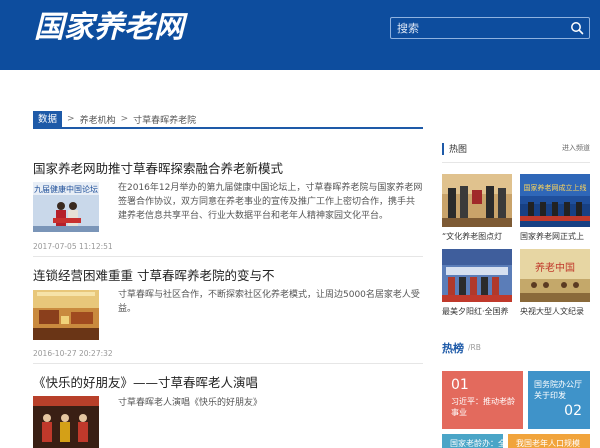 Image resolution: width=600 pixels, height=448 pixels. What do you see at coordinates (109, 28) in the screenshot?
I see `site-logo: 国家养老网` at bounding box center [109, 28].